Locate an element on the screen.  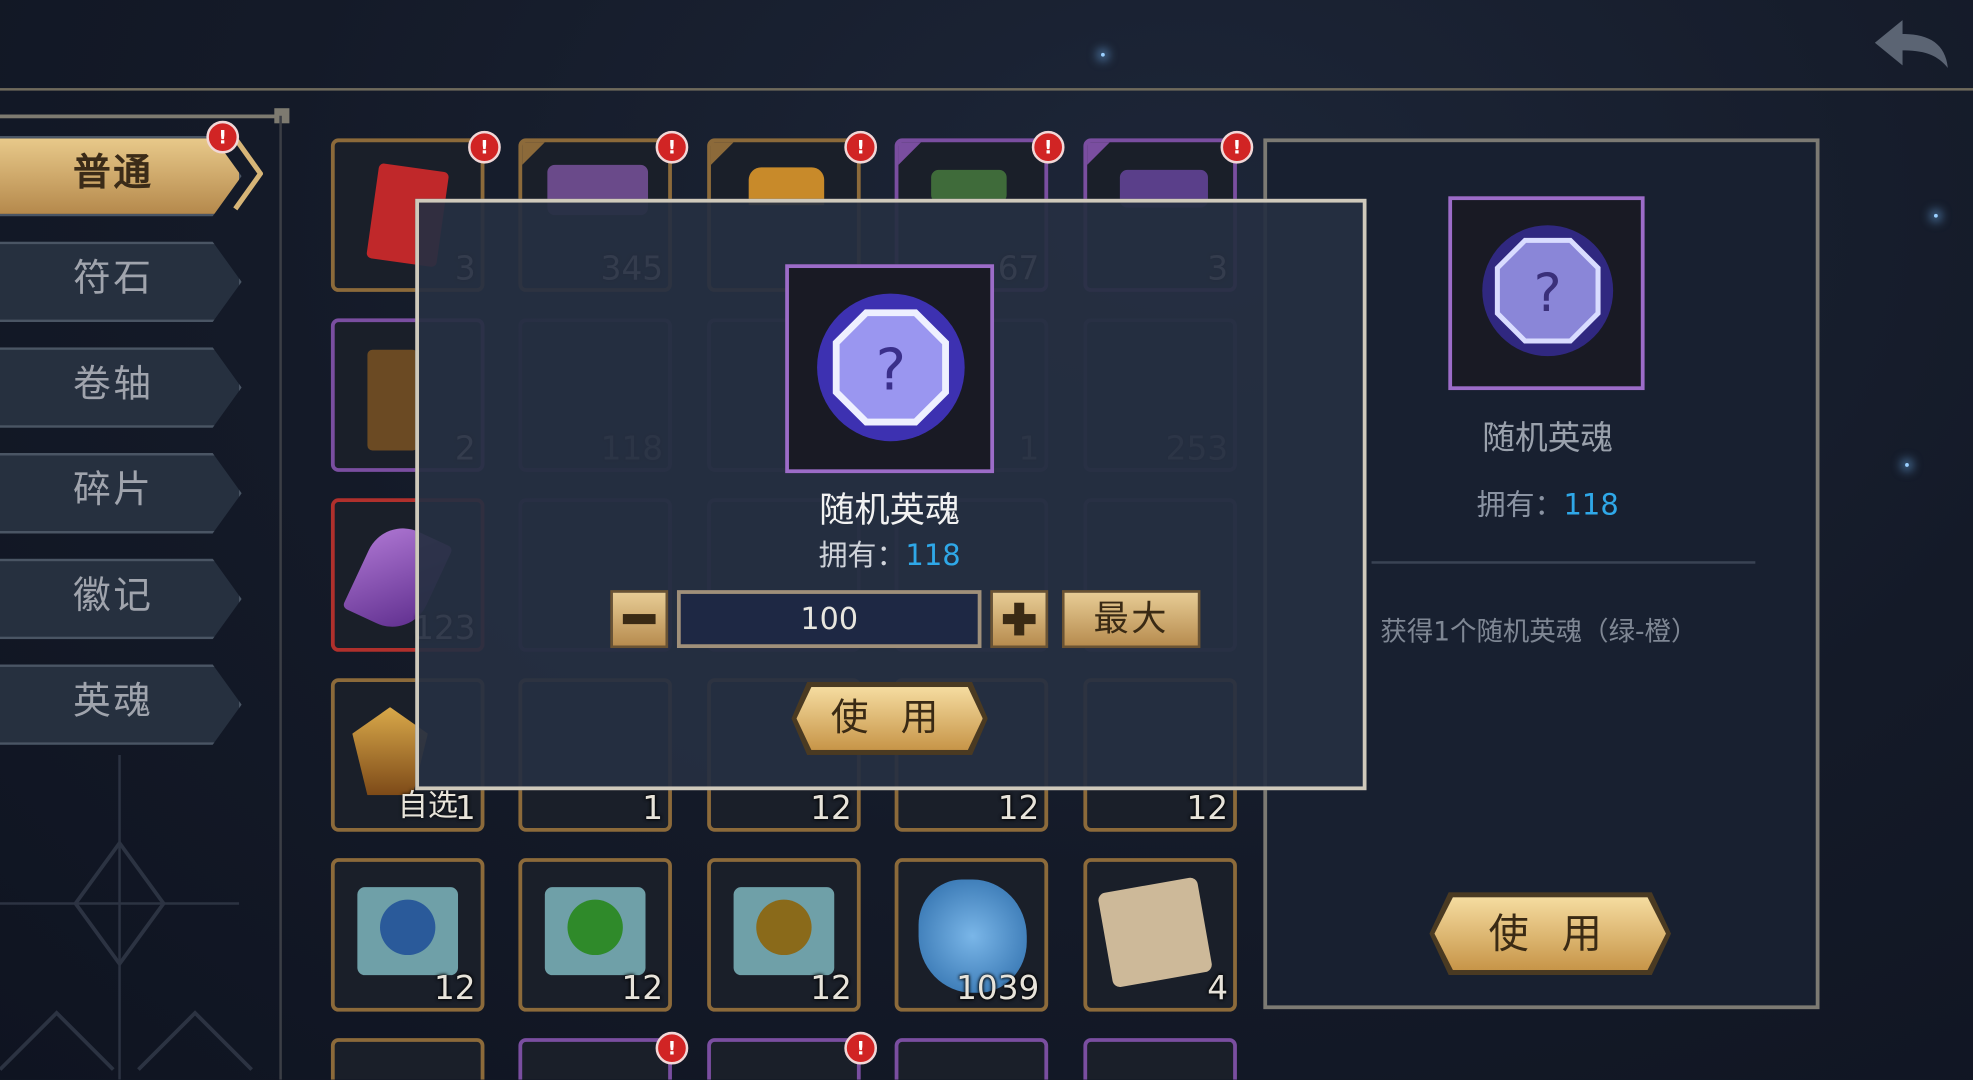
tab-hero-soul: 英魂 is located at coordinates (121, 704).